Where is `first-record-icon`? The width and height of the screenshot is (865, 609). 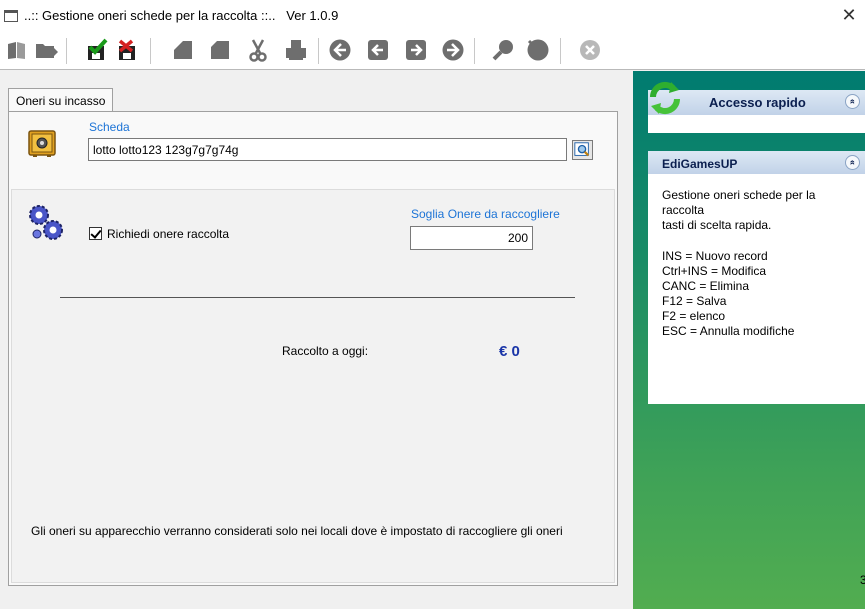
first-record-icon is located at coordinates (340, 50).